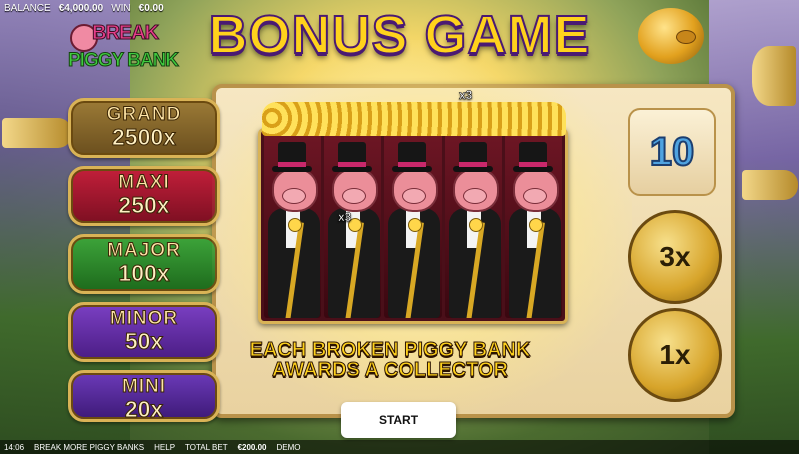  What do you see at coordinates (675, 355) in the screenshot?
I see `collector-coin: 1x` at bounding box center [675, 355].